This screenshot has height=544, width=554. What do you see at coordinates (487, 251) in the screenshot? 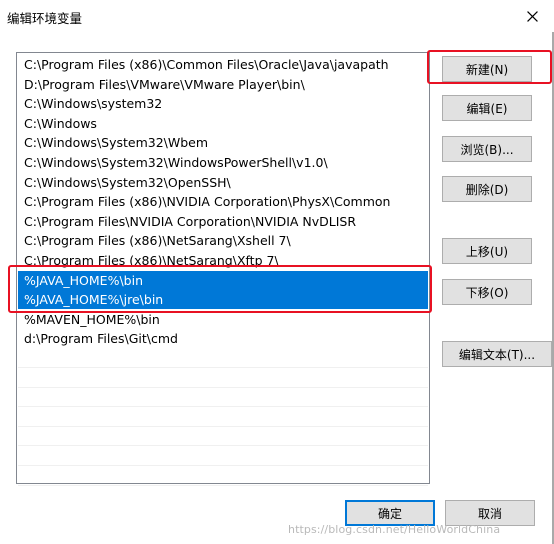
I see `move-up-button: 上移(U)` at bounding box center [487, 251].